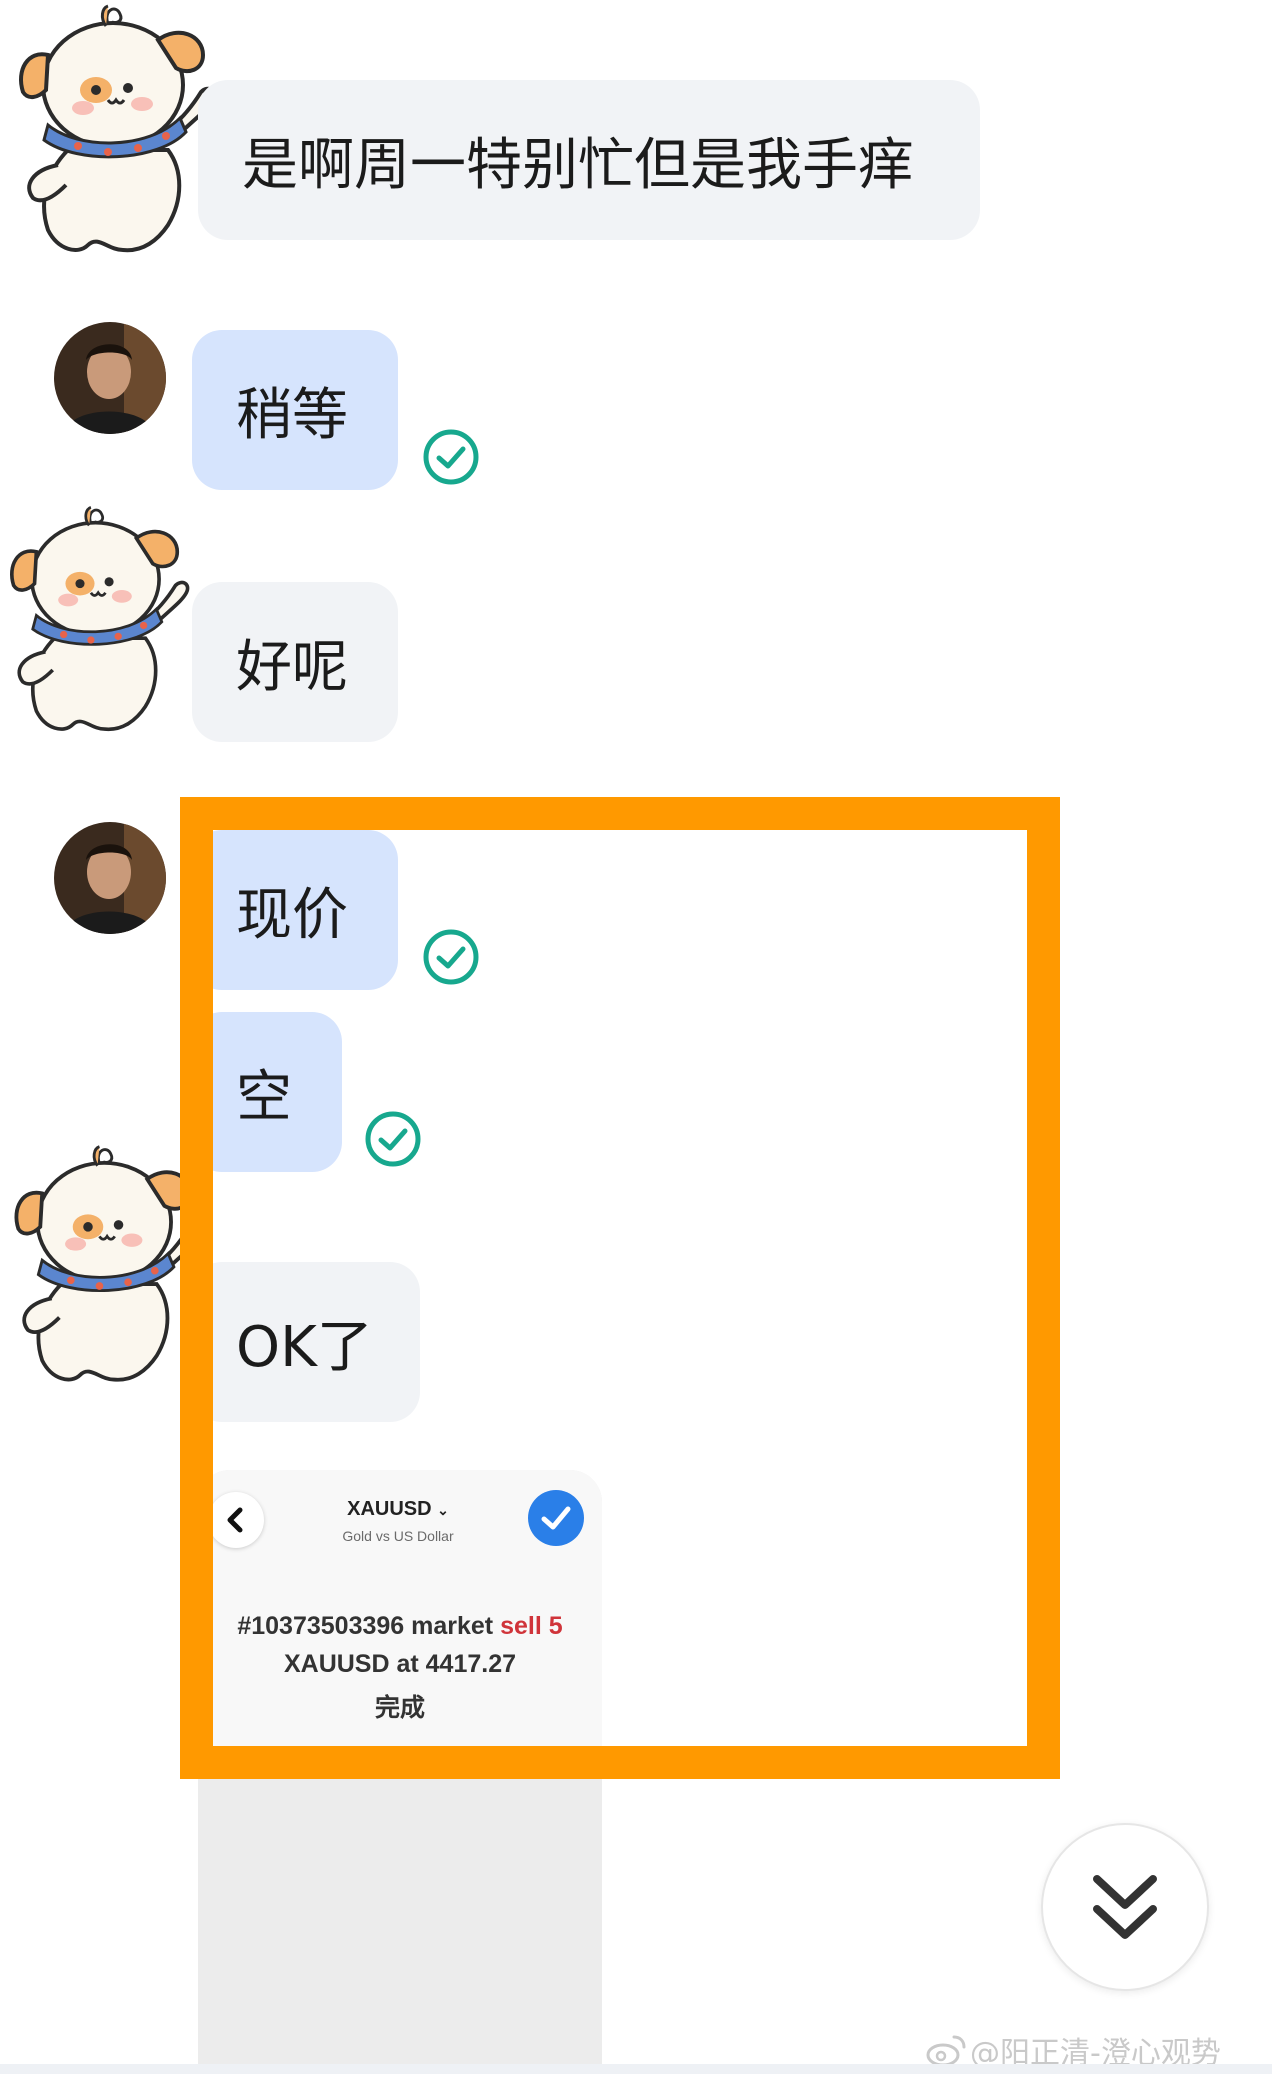 The width and height of the screenshot is (1272, 2074). I want to click on message-bubble-other: 好呢, so click(295, 662).